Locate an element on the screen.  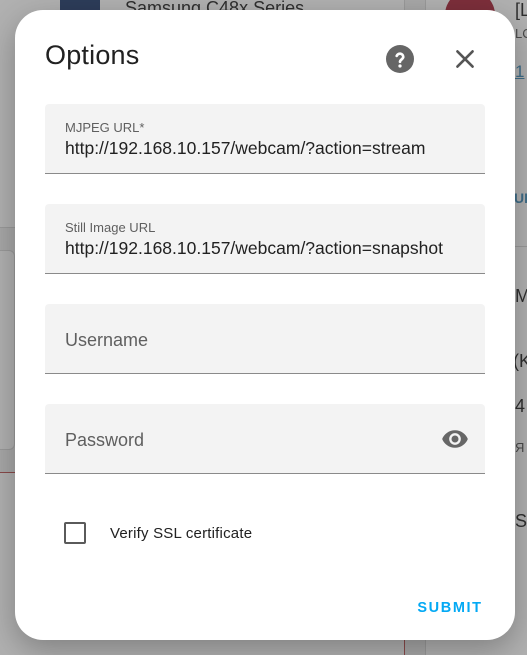
password-field: Password is located at coordinates (265, 439).